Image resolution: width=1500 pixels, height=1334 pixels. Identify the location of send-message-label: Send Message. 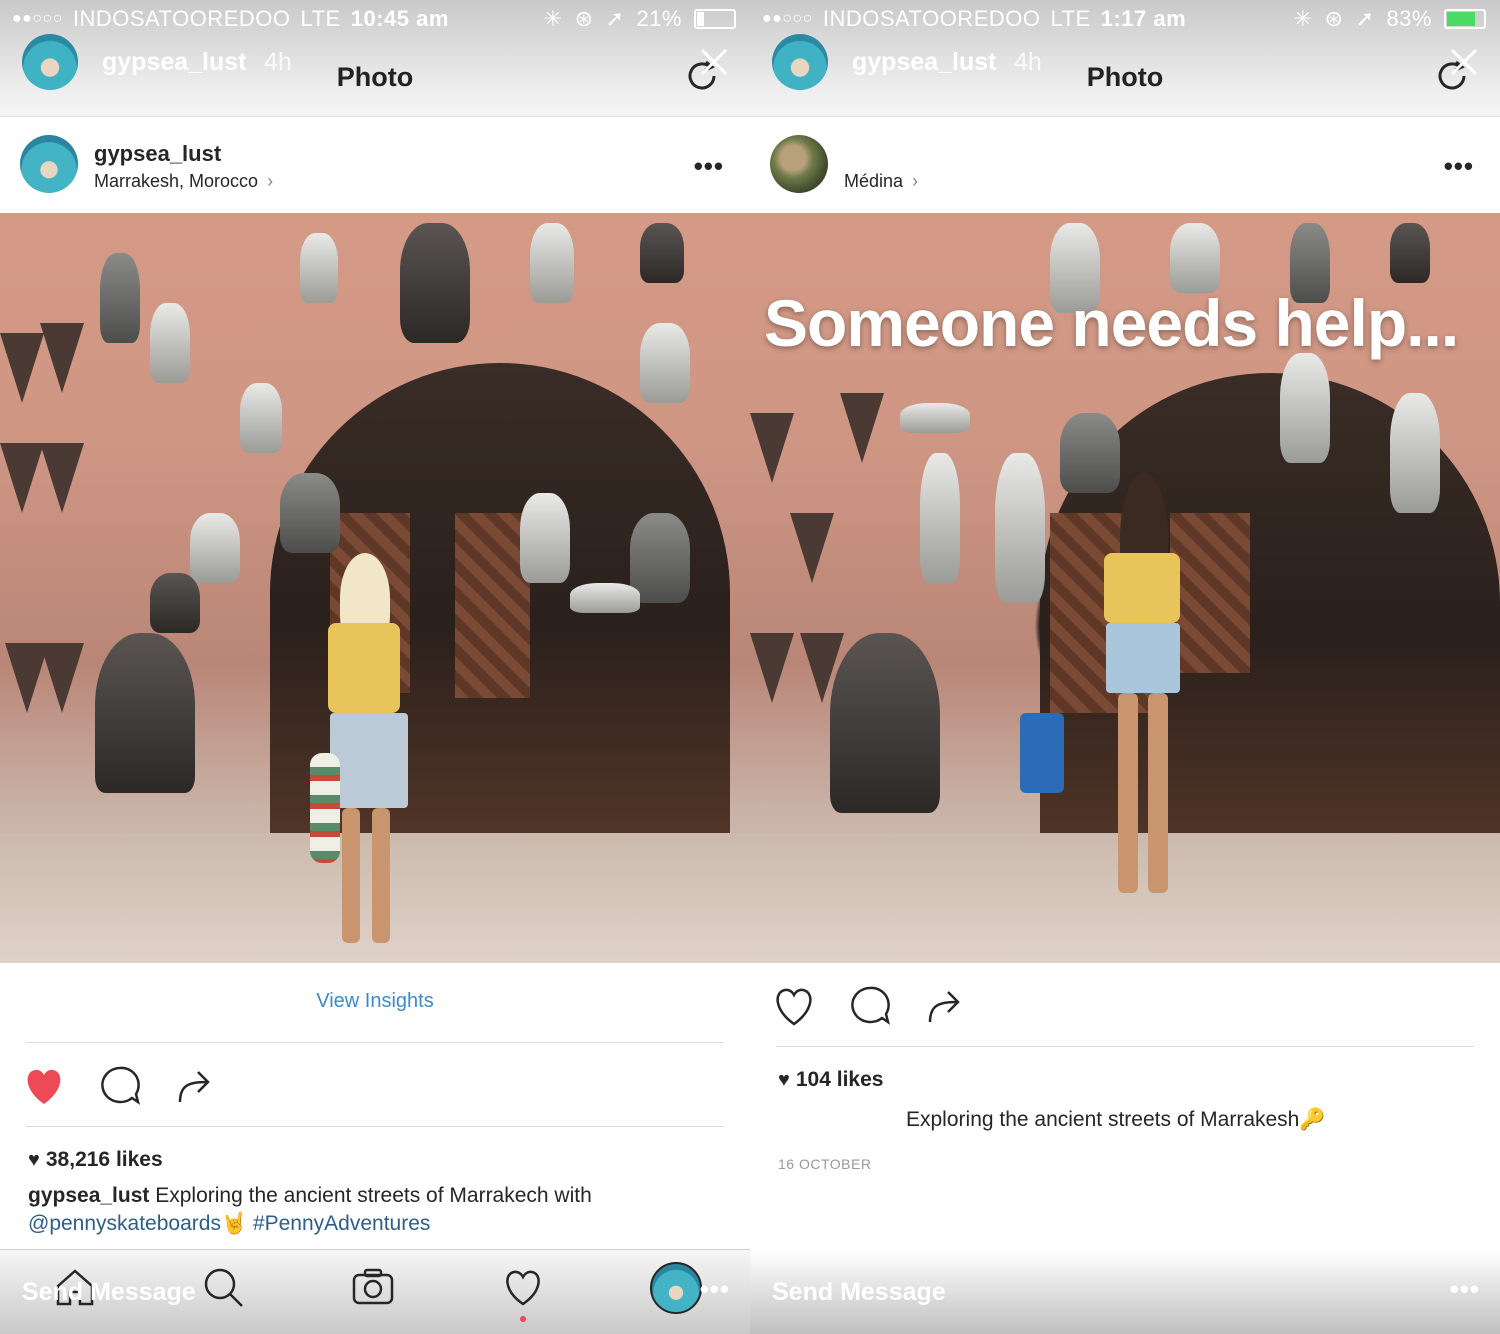
(109, 1292).